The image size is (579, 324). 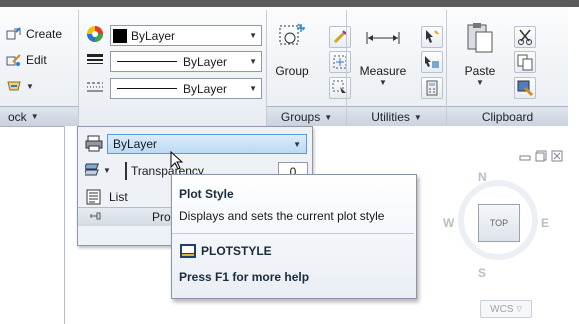 I want to click on restore-icon, so click(x=541, y=156).